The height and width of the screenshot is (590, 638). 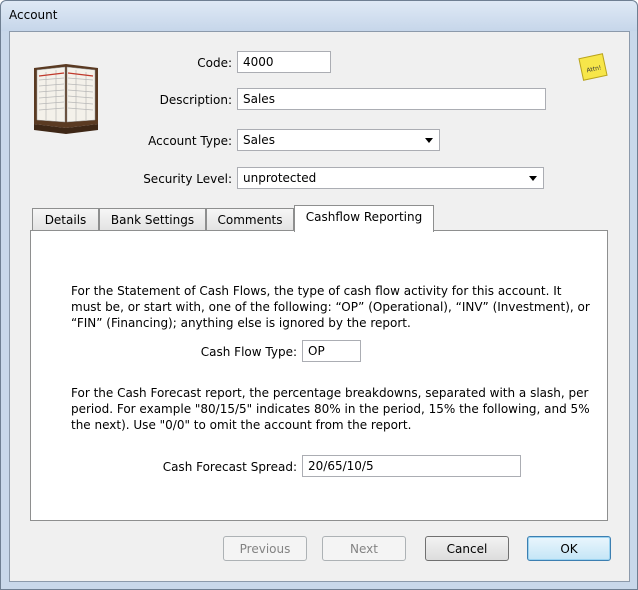 I want to click on cash-flow-type-label: Cash Flow Type:, so click(x=248, y=352).